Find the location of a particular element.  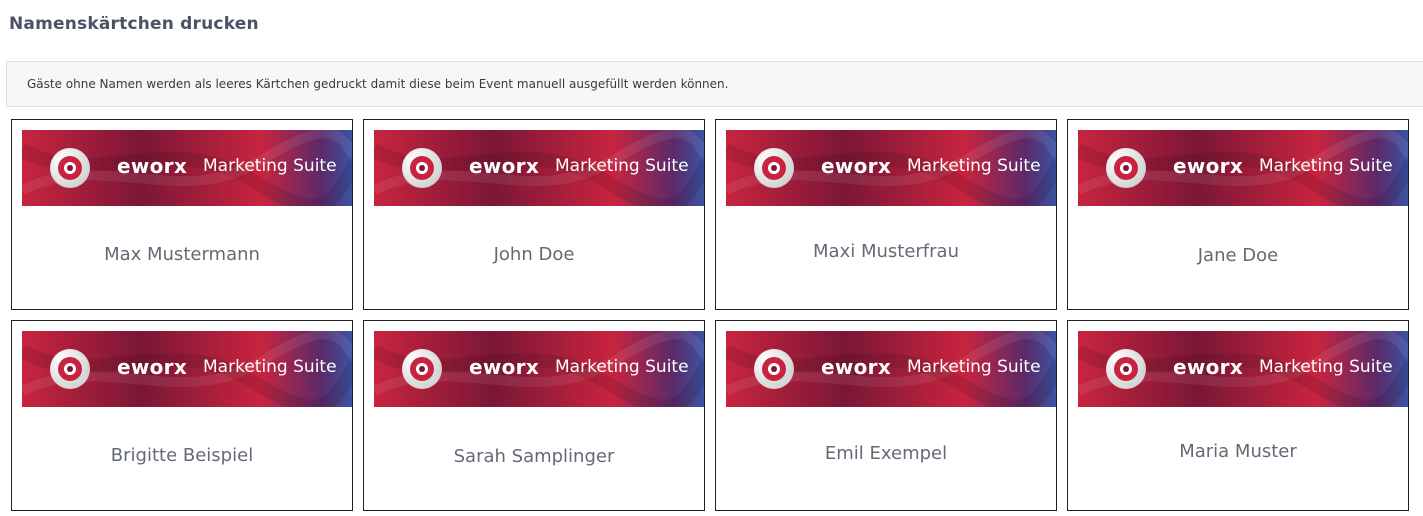

name-card: eworx Marketing Suite Jane Doe is located at coordinates (1238, 214).